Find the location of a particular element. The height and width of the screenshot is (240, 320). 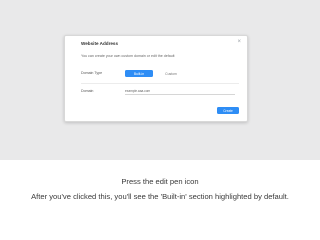

custom-button: Custom is located at coordinates (171, 73).